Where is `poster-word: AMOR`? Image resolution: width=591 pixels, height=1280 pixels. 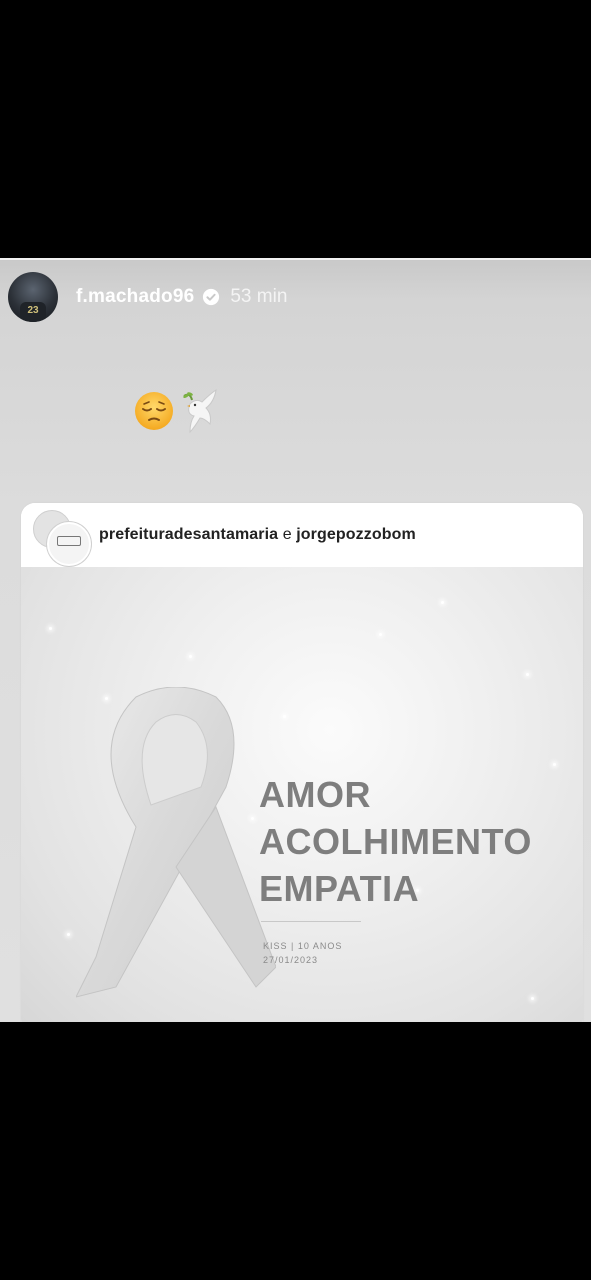
poster-word: AMOR is located at coordinates (315, 794).